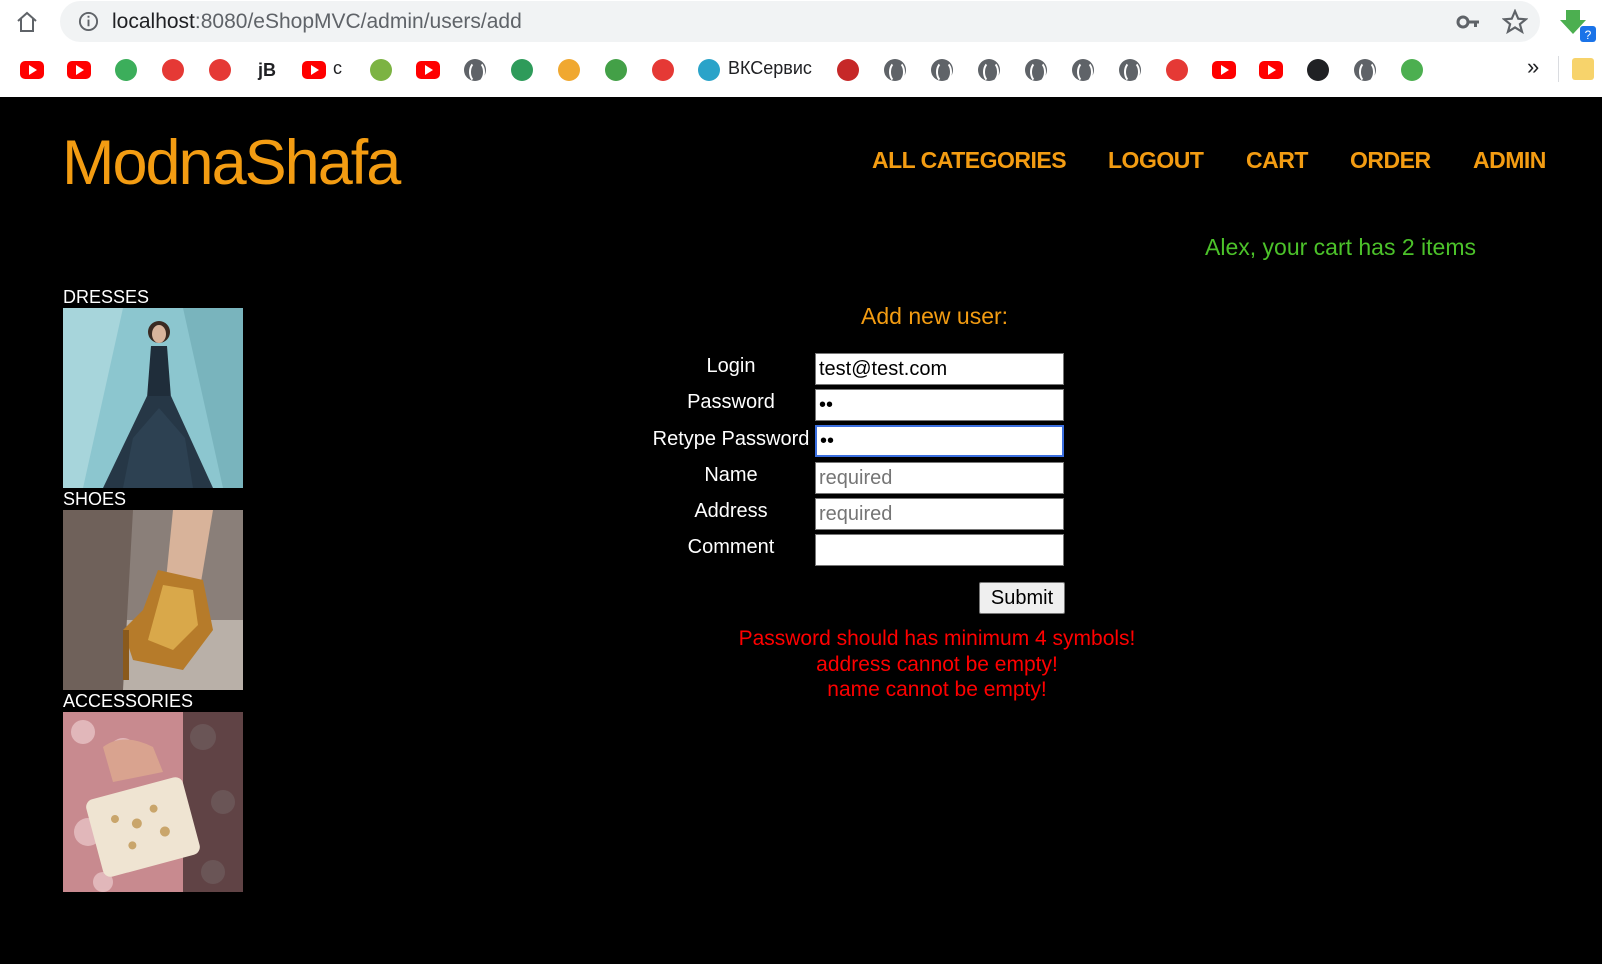  I want to click on house-icon, so click(848, 70).